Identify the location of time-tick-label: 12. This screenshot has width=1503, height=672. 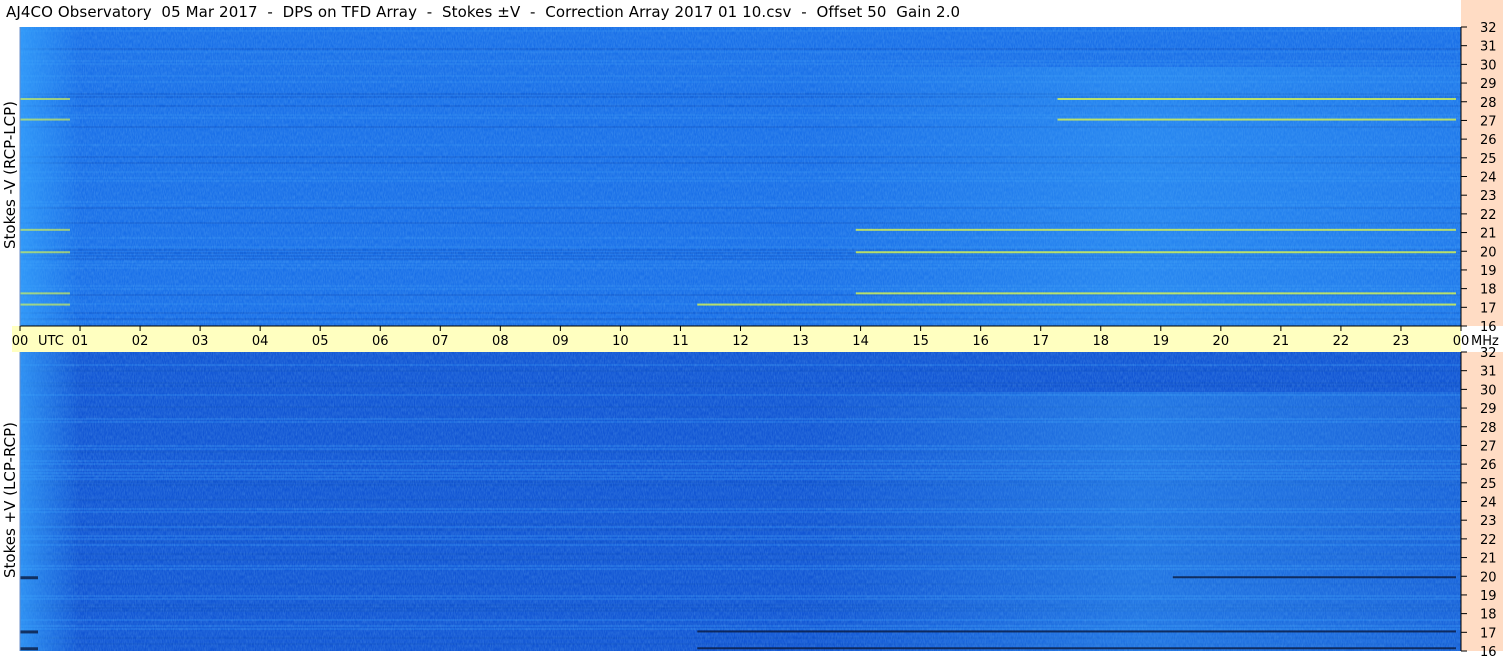
(740, 341).